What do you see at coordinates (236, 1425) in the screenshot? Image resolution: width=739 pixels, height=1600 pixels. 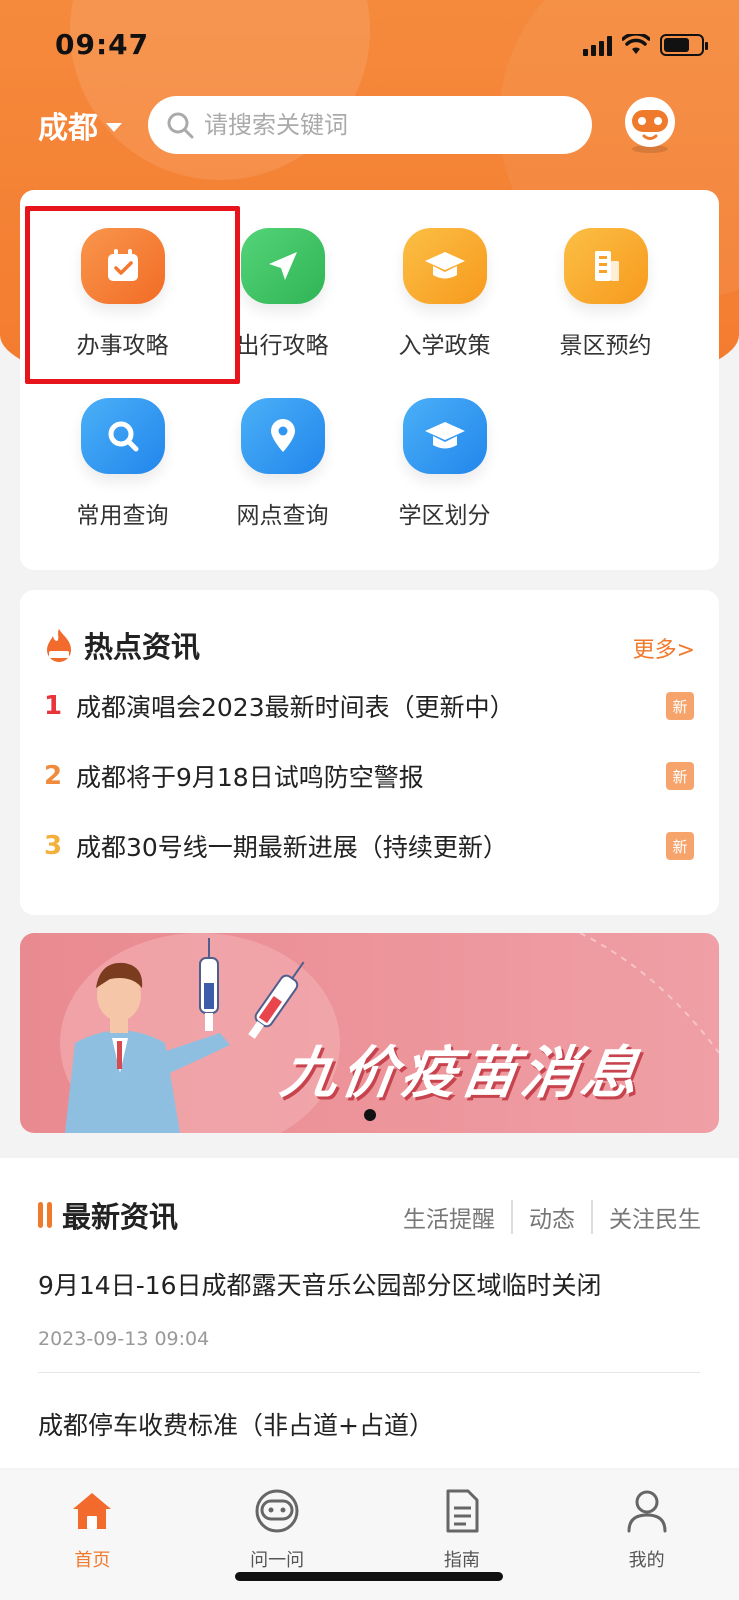 I see `news-title: 成都停车收费标准（非占道+占道）` at bounding box center [236, 1425].